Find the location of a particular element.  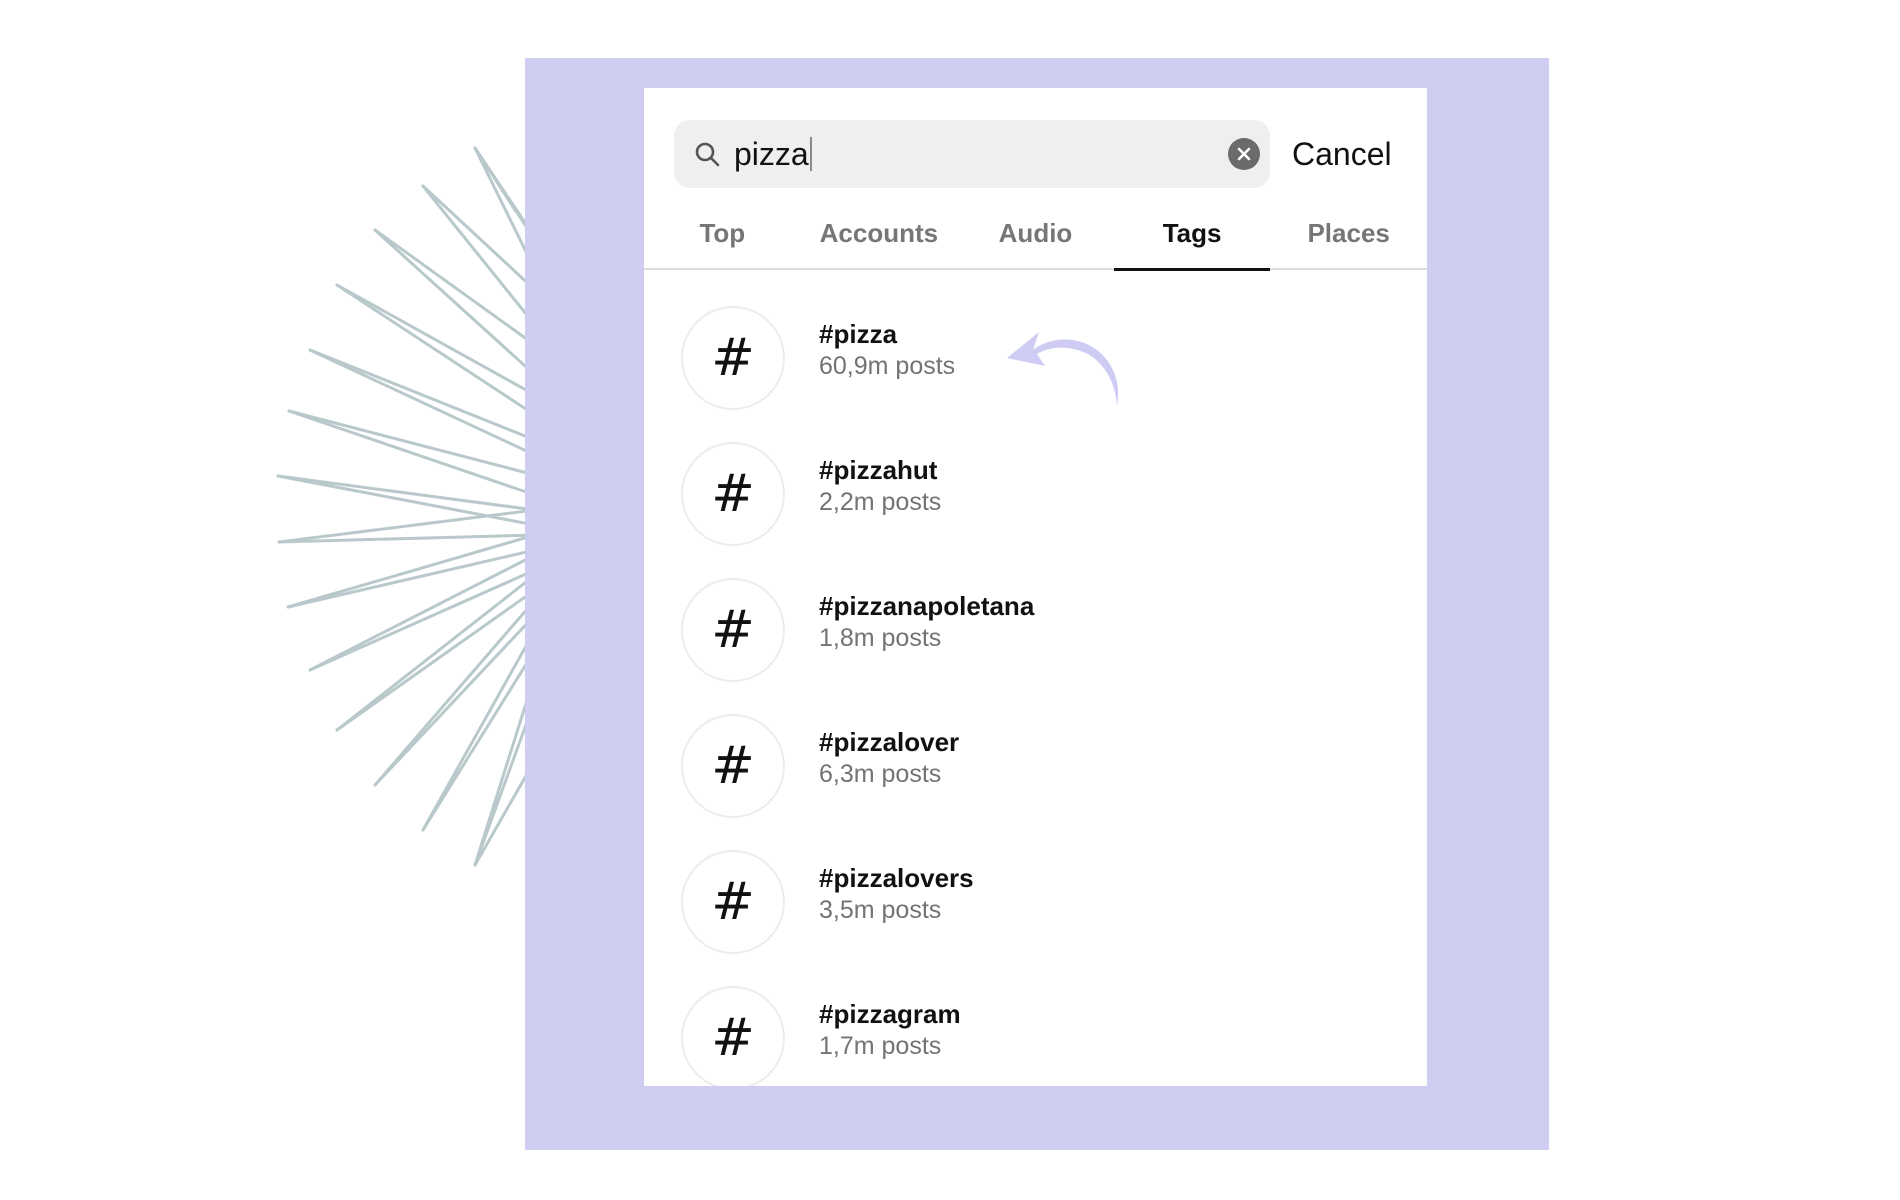

search-icon is located at coordinates (707, 154).